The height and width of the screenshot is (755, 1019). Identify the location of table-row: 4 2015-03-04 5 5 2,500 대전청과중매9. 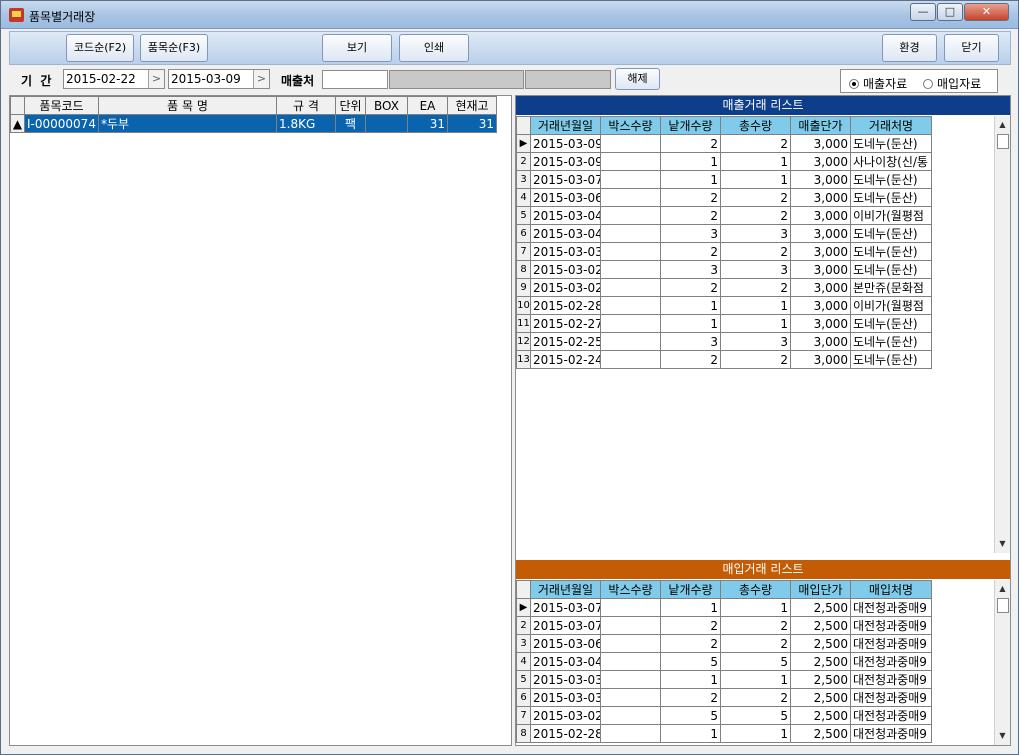
(724, 661).